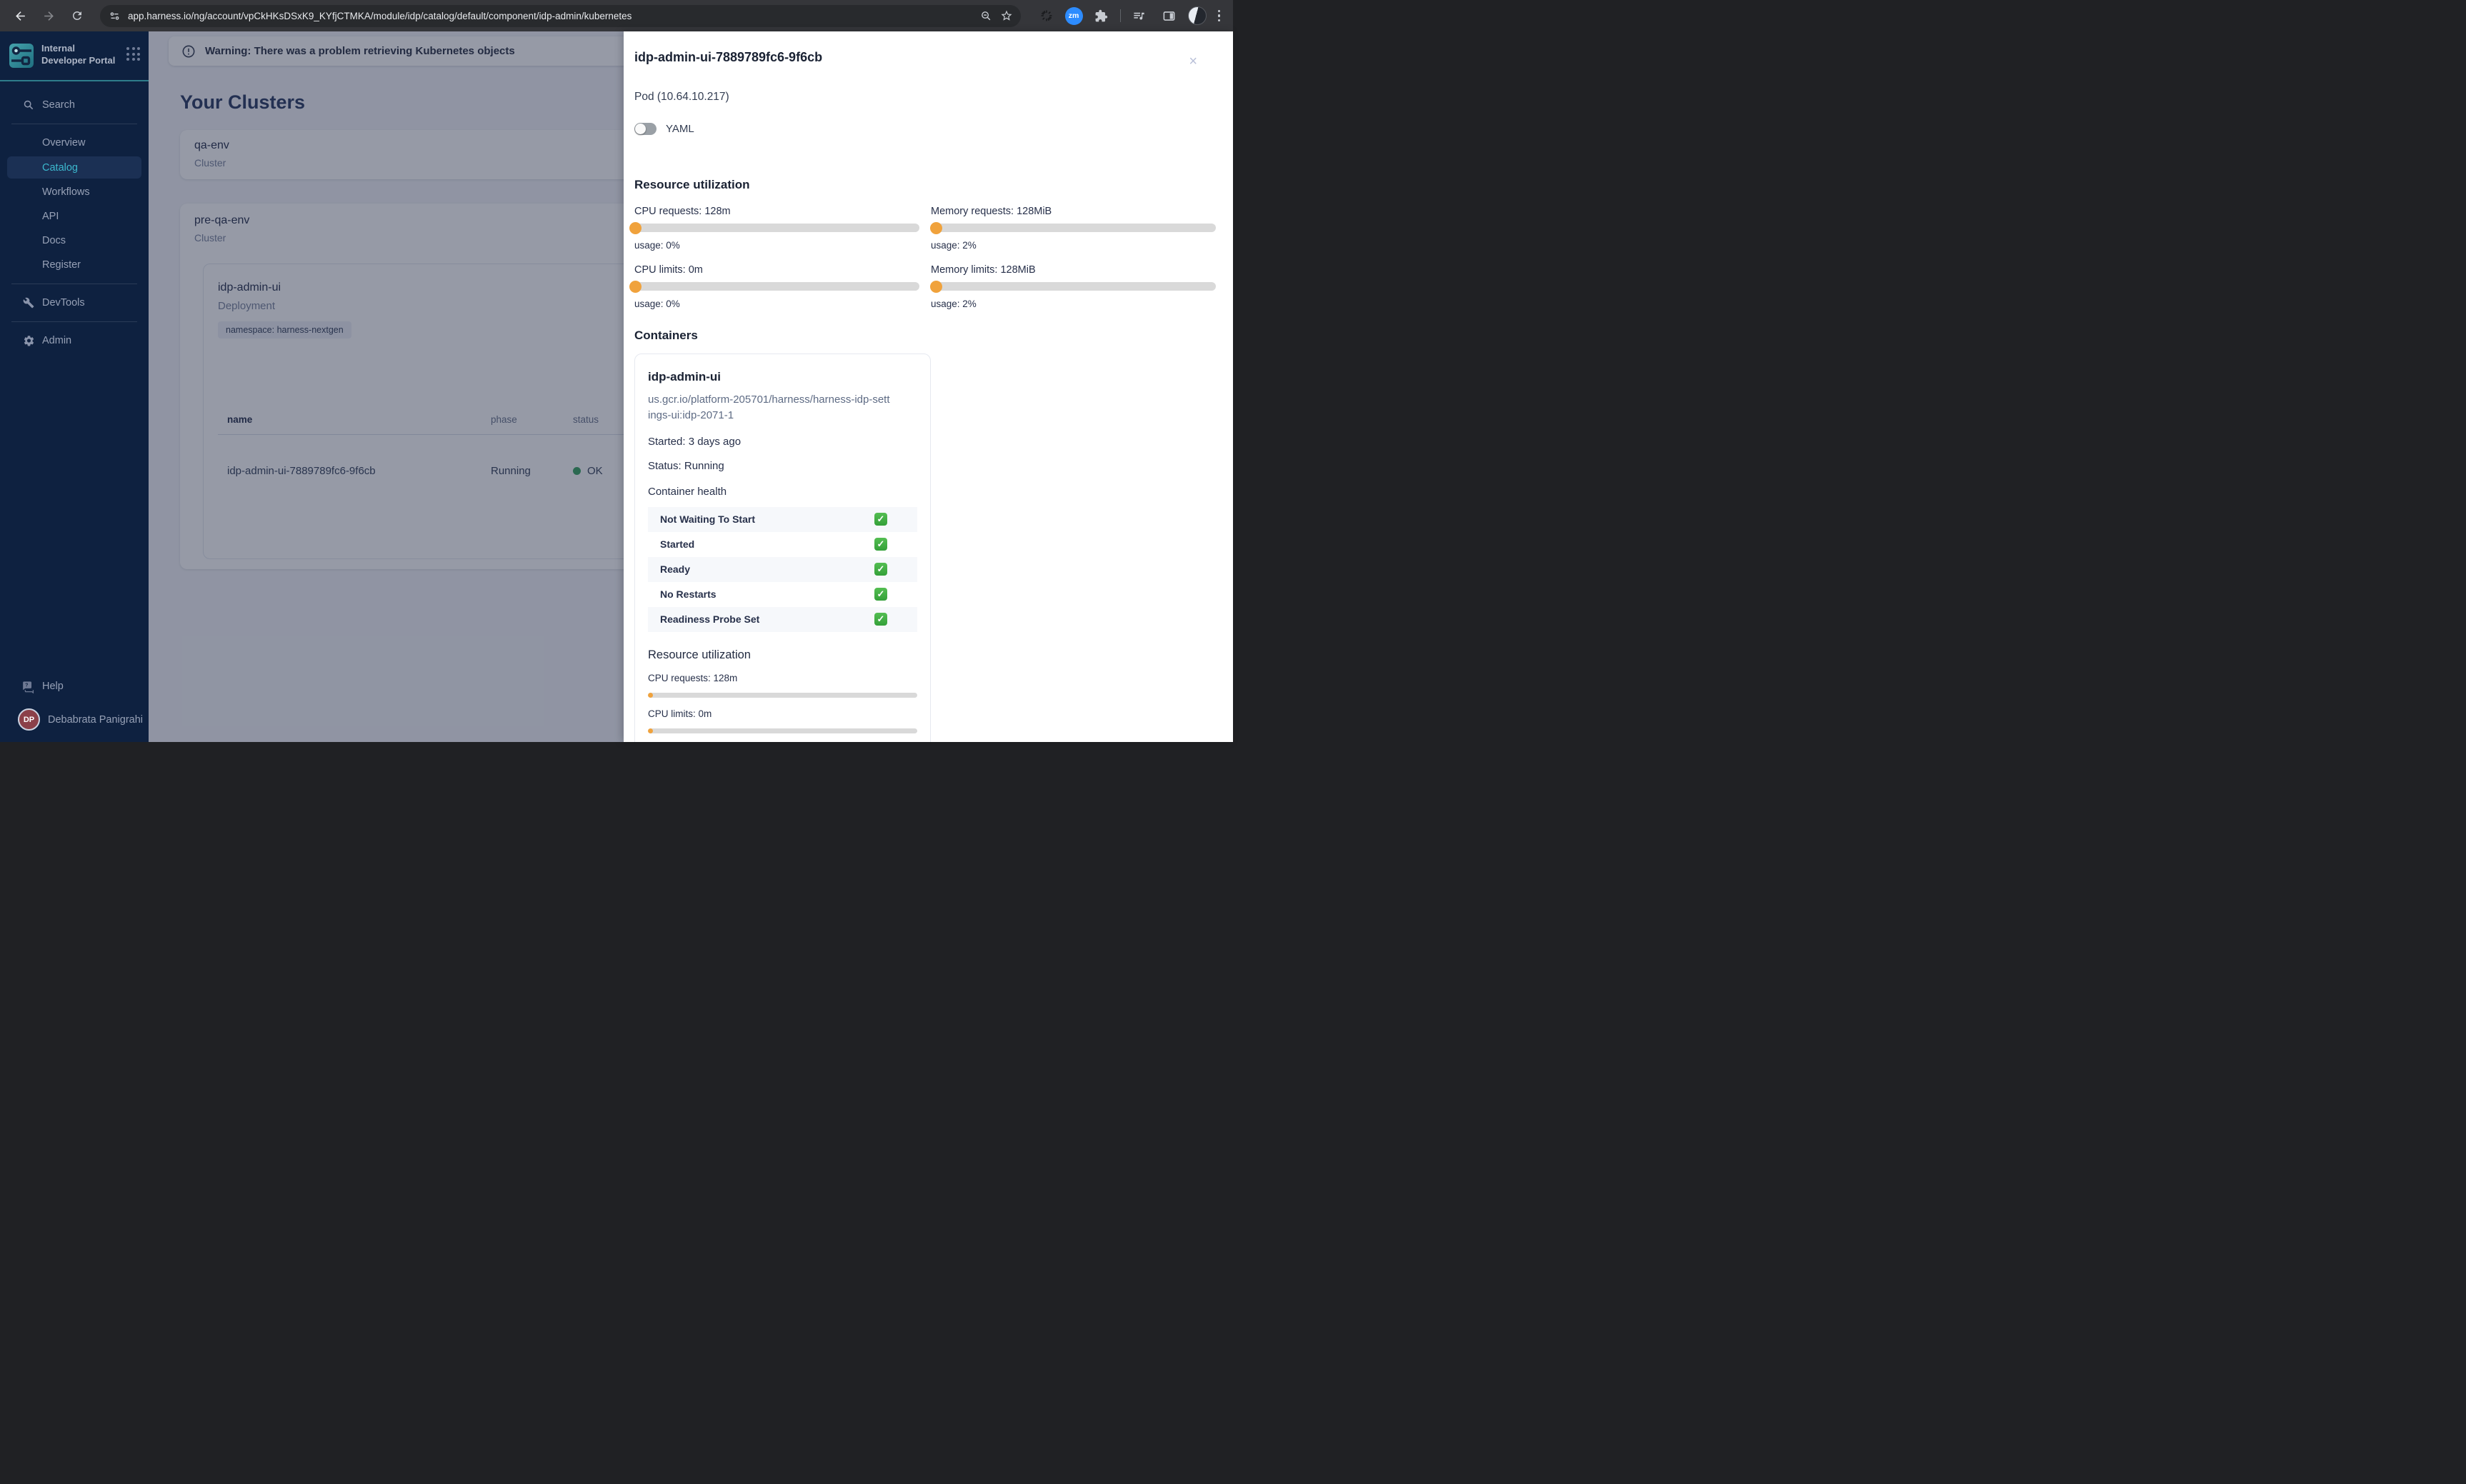 The image size is (2466, 1484). I want to click on toggle-knob, so click(640, 129).